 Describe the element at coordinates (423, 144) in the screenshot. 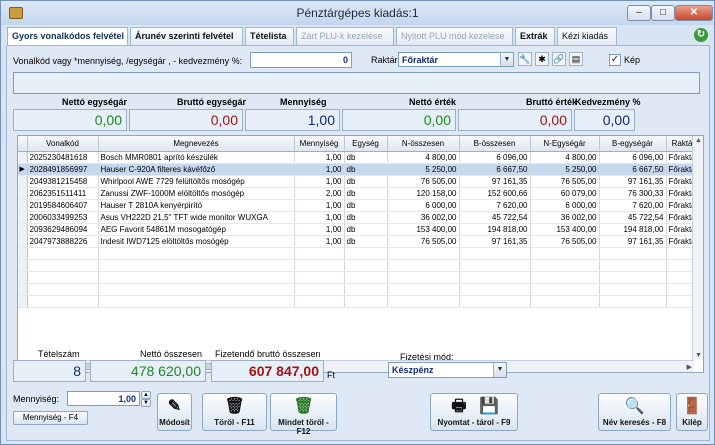

I see `header-net-total: N-összesen` at that location.